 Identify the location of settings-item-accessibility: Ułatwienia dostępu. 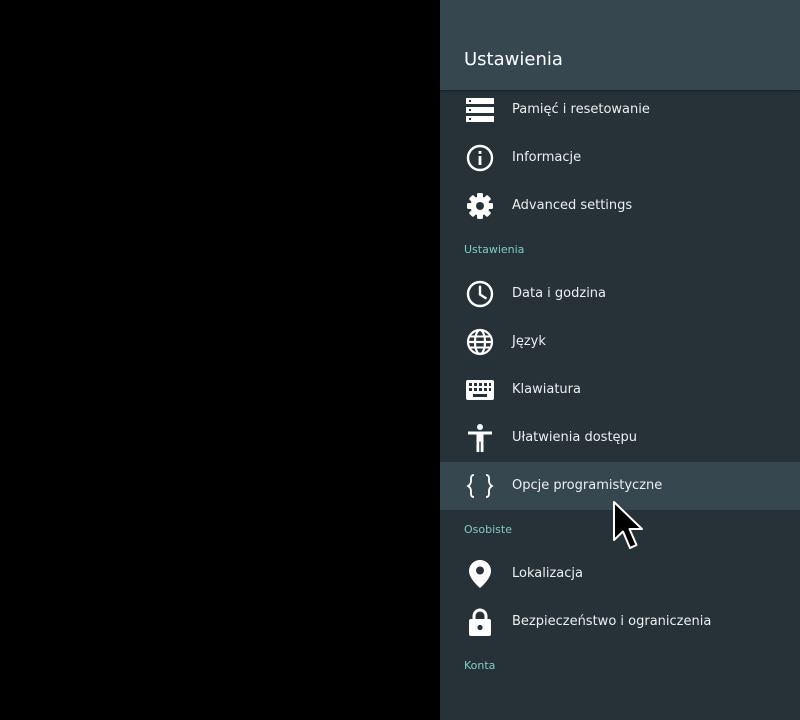
(620, 438).